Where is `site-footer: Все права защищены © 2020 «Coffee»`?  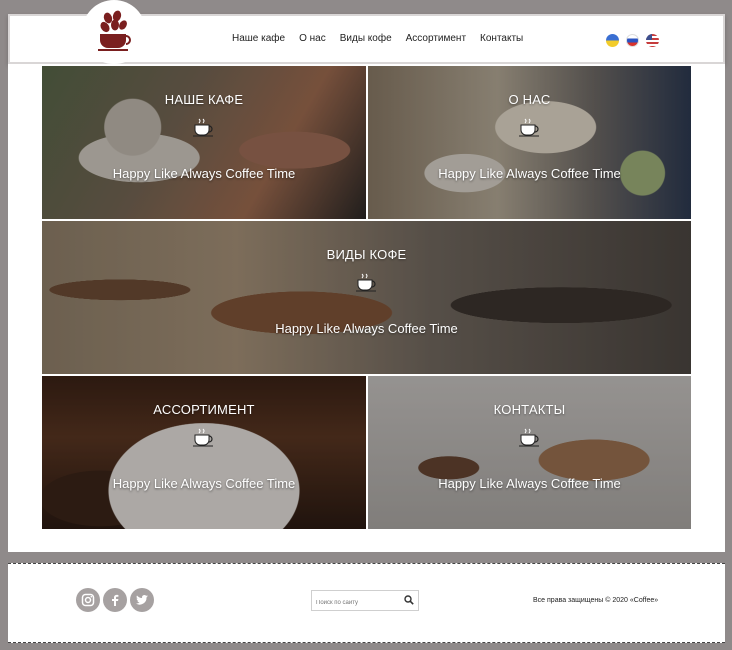 site-footer: Все права защищены © 2020 «Coffee» is located at coordinates (366, 603).